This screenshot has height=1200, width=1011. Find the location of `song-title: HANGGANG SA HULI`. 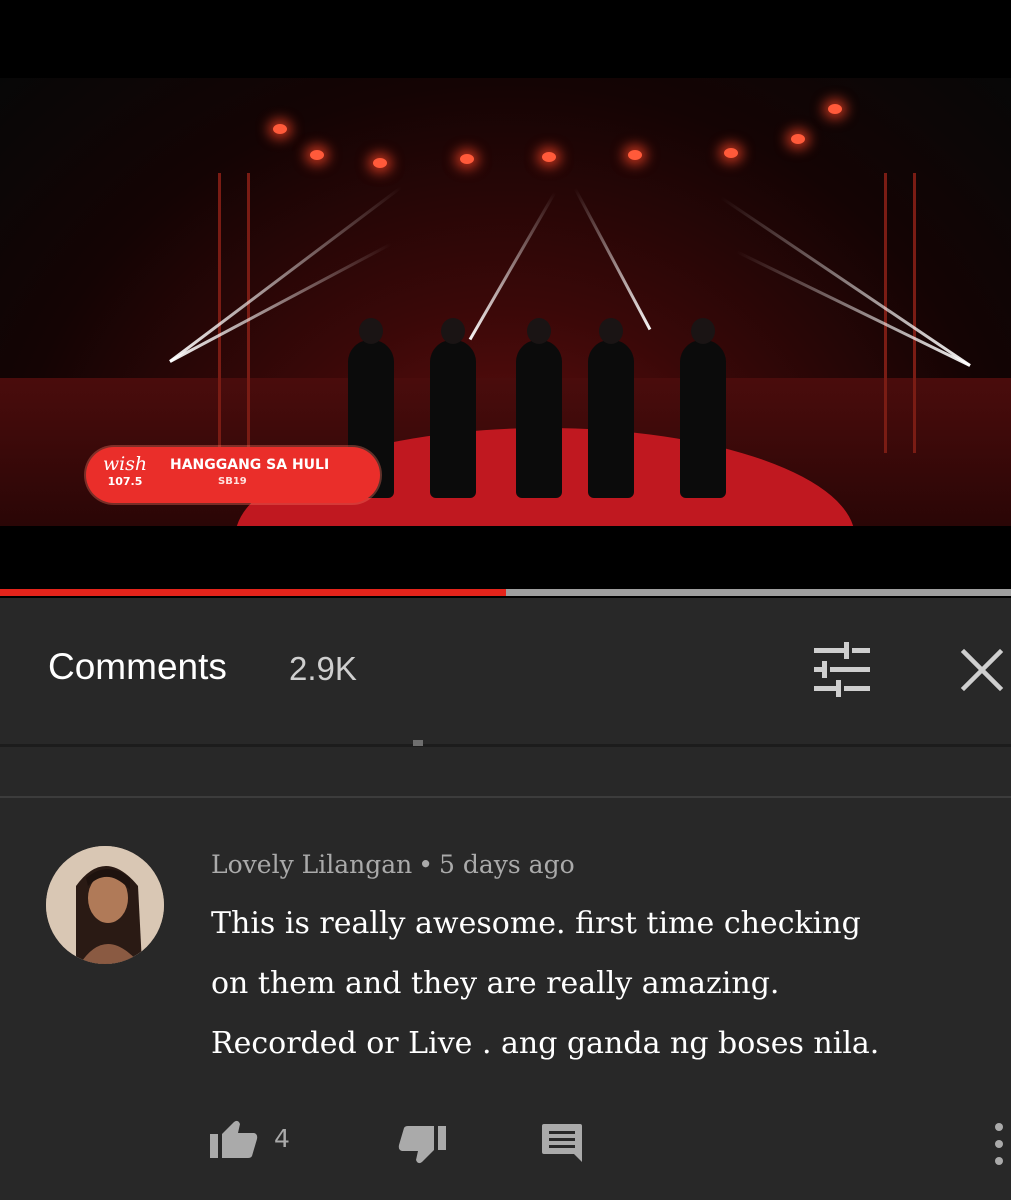

song-title: HANGGANG SA HULI is located at coordinates (250, 465).